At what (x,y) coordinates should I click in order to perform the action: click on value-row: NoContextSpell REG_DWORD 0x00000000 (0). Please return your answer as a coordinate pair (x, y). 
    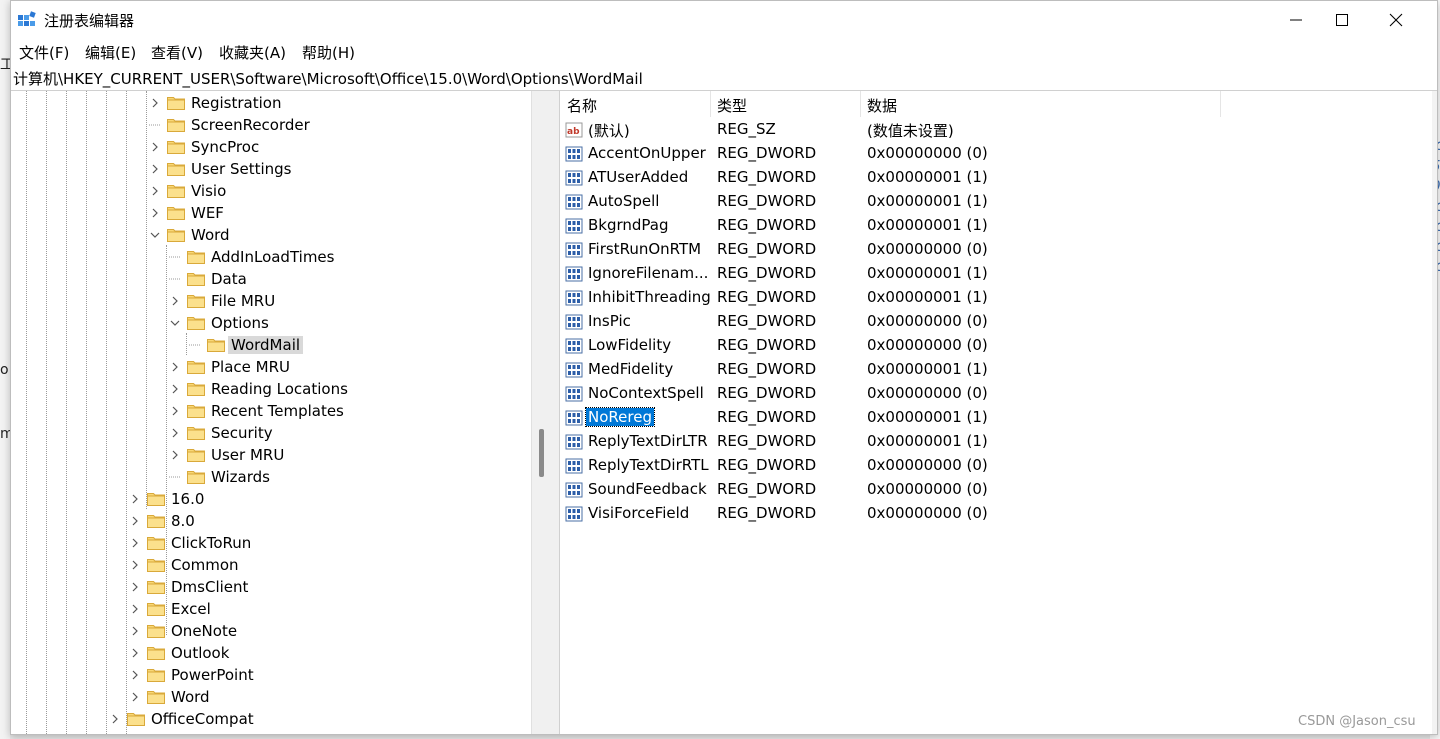
    Looking at the image, I should click on (996, 394).